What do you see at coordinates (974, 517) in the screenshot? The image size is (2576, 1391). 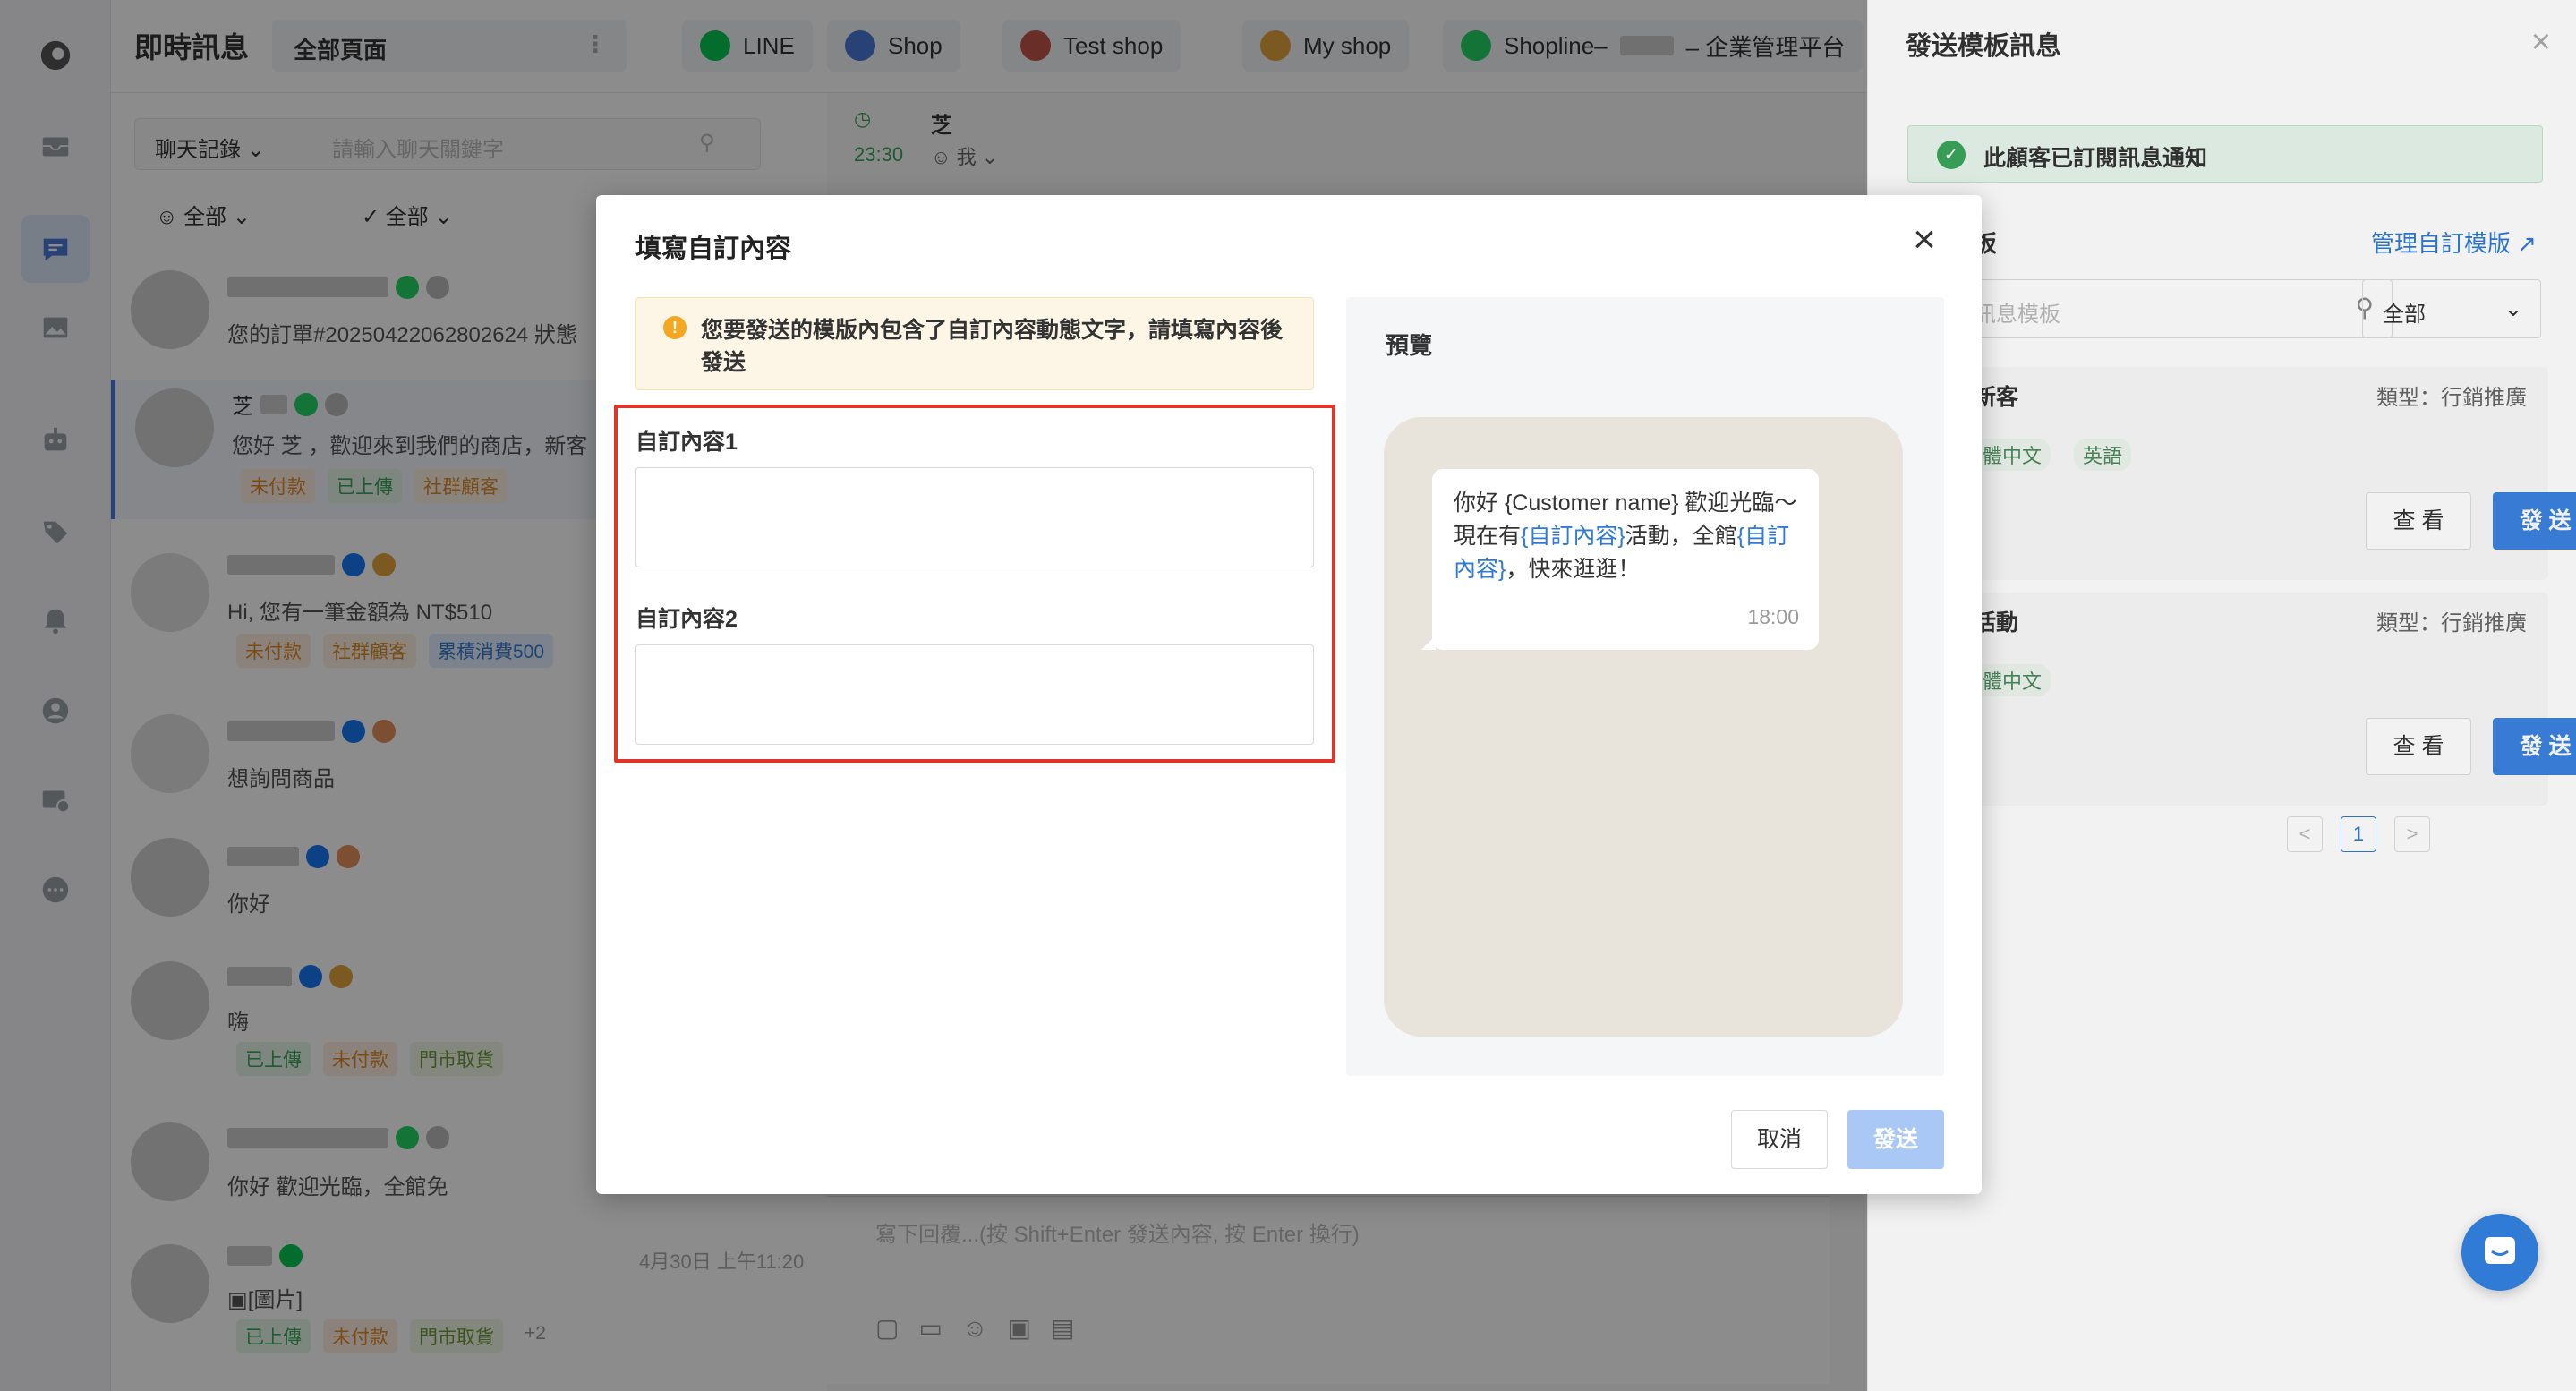 I see `custom-field-1-input` at bounding box center [974, 517].